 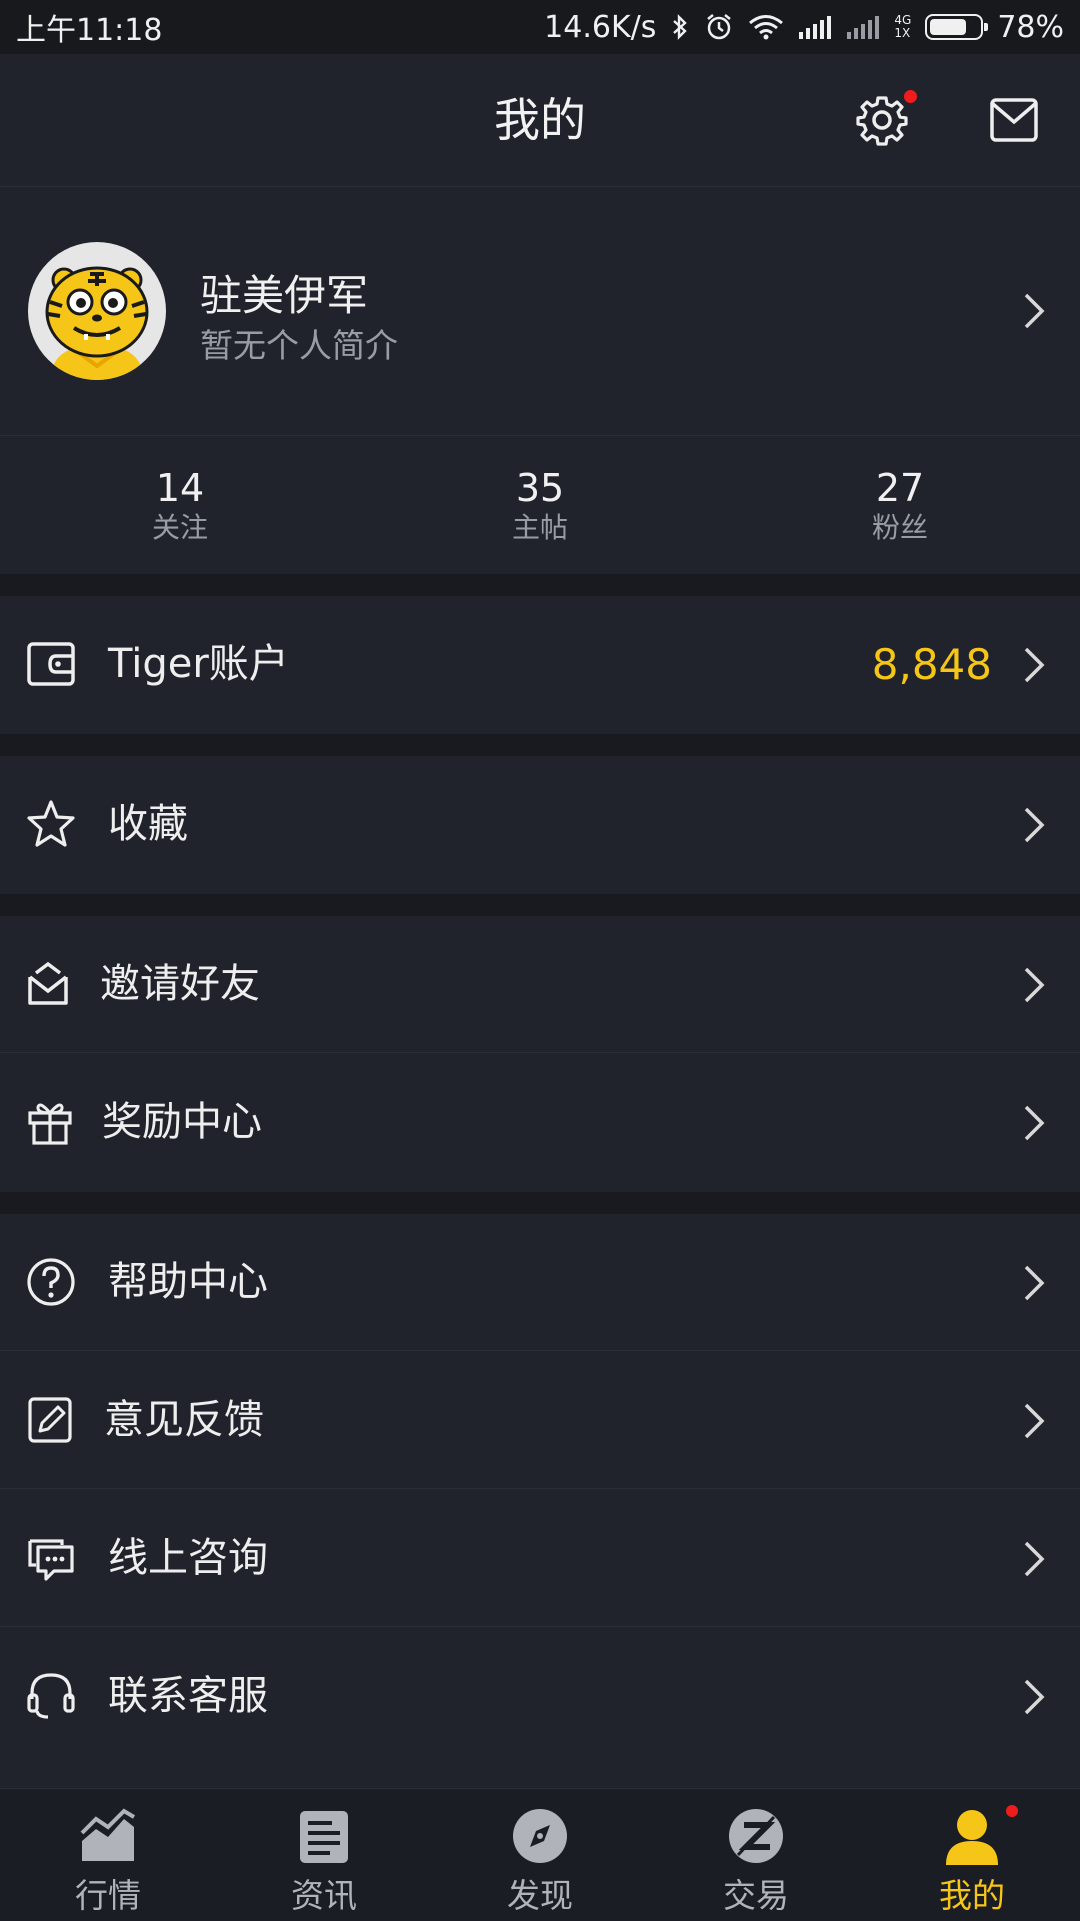 I want to click on headset-icon, so click(x=51, y=1696).